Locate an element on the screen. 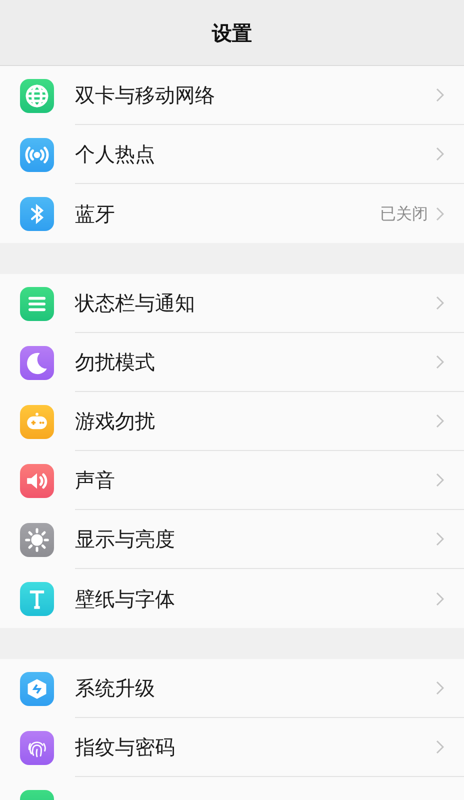 The image size is (464, 800). fingerprint-icon is located at coordinates (37, 747).